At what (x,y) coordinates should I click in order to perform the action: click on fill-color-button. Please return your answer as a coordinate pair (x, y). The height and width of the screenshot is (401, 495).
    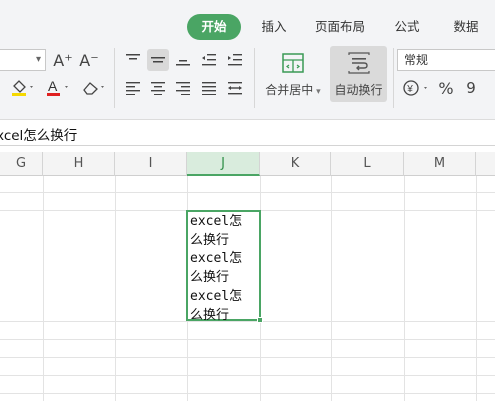
    Looking at the image, I should click on (23, 88).